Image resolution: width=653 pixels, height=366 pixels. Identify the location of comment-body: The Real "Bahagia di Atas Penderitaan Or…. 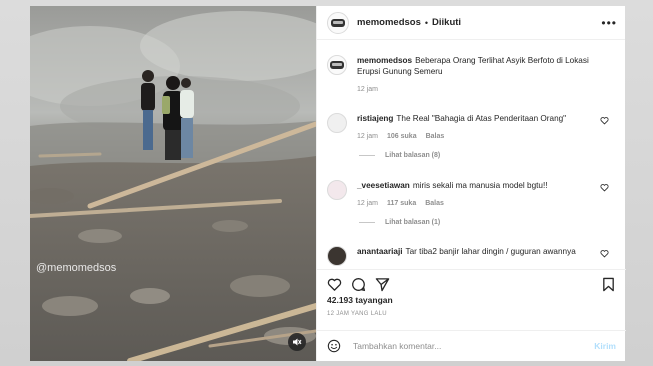
(481, 118).